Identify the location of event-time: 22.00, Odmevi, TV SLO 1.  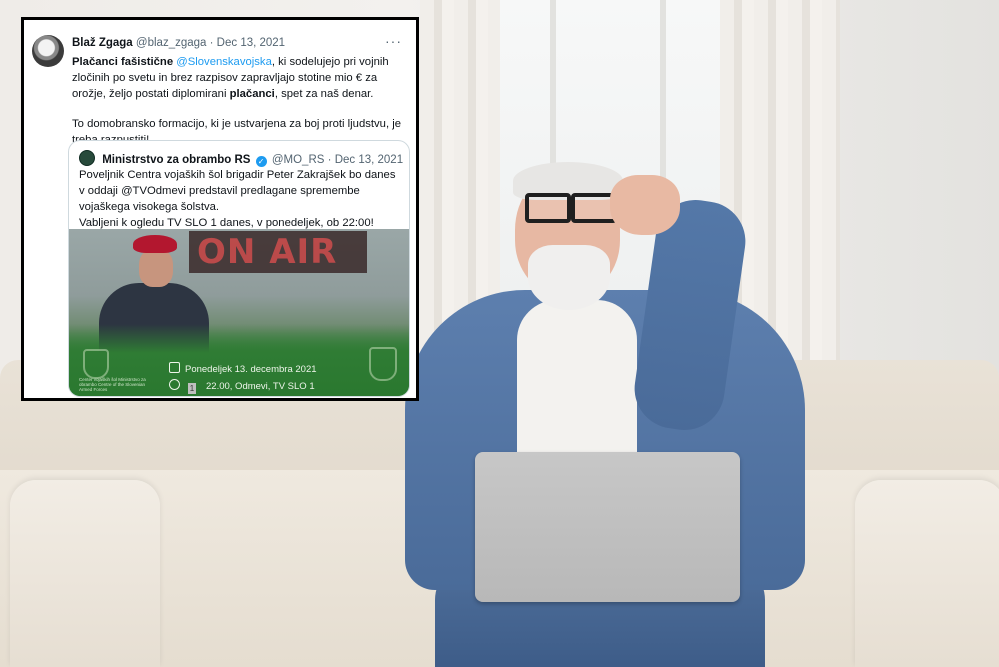
(260, 386).